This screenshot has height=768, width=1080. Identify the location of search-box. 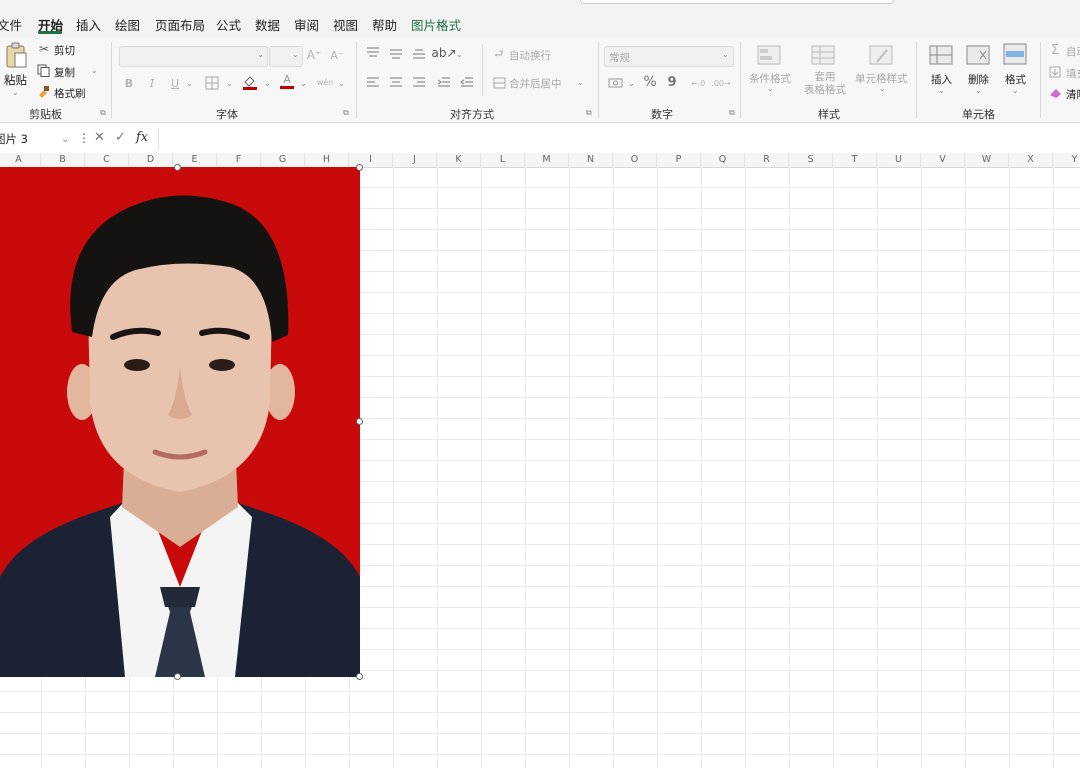
(737, 2).